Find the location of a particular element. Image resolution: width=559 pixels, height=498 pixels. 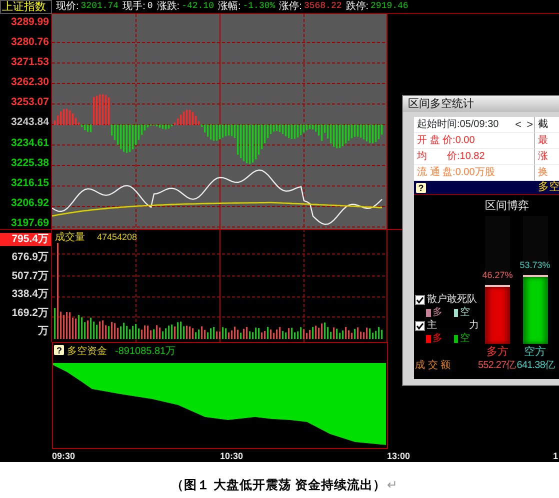

quote-label: 现价: is located at coordinates (67, 7).